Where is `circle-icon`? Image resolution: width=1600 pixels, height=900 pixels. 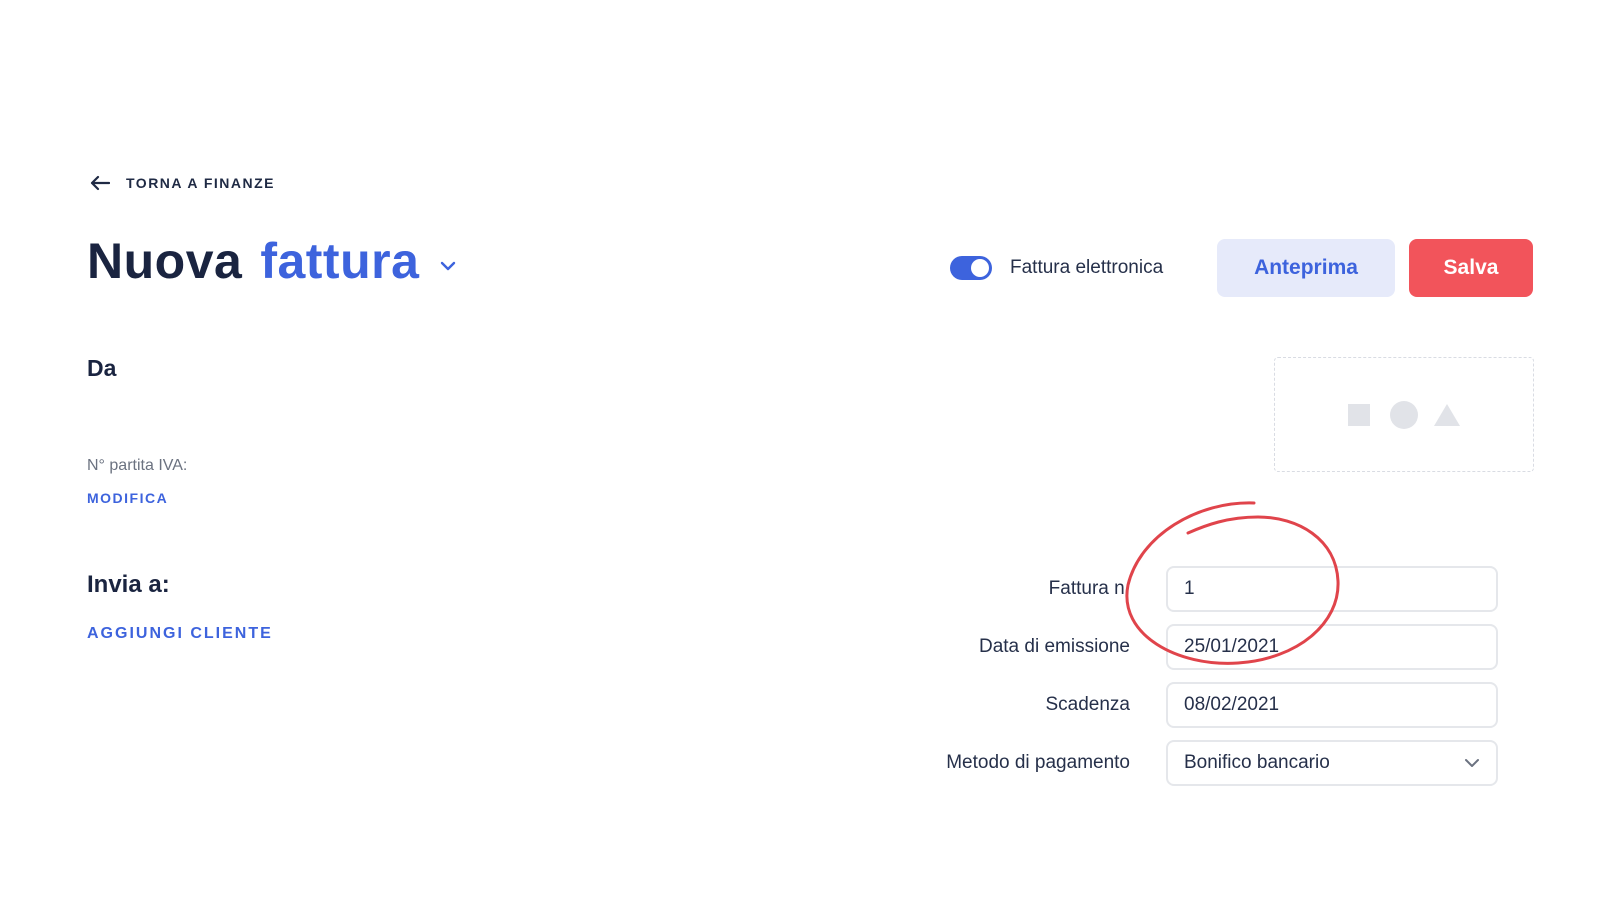
circle-icon is located at coordinates (1404, 414).